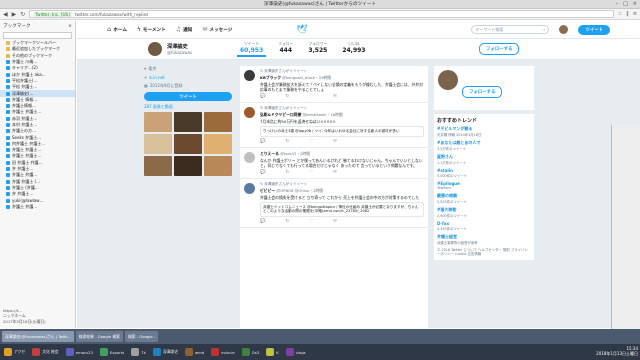 The width and height of the screenshot is (640, 360). What do you see at coordinates (317, 48) in the screenshot?
I see `stat-2: フォロワー 3,525` at bounding box center [317, 48].